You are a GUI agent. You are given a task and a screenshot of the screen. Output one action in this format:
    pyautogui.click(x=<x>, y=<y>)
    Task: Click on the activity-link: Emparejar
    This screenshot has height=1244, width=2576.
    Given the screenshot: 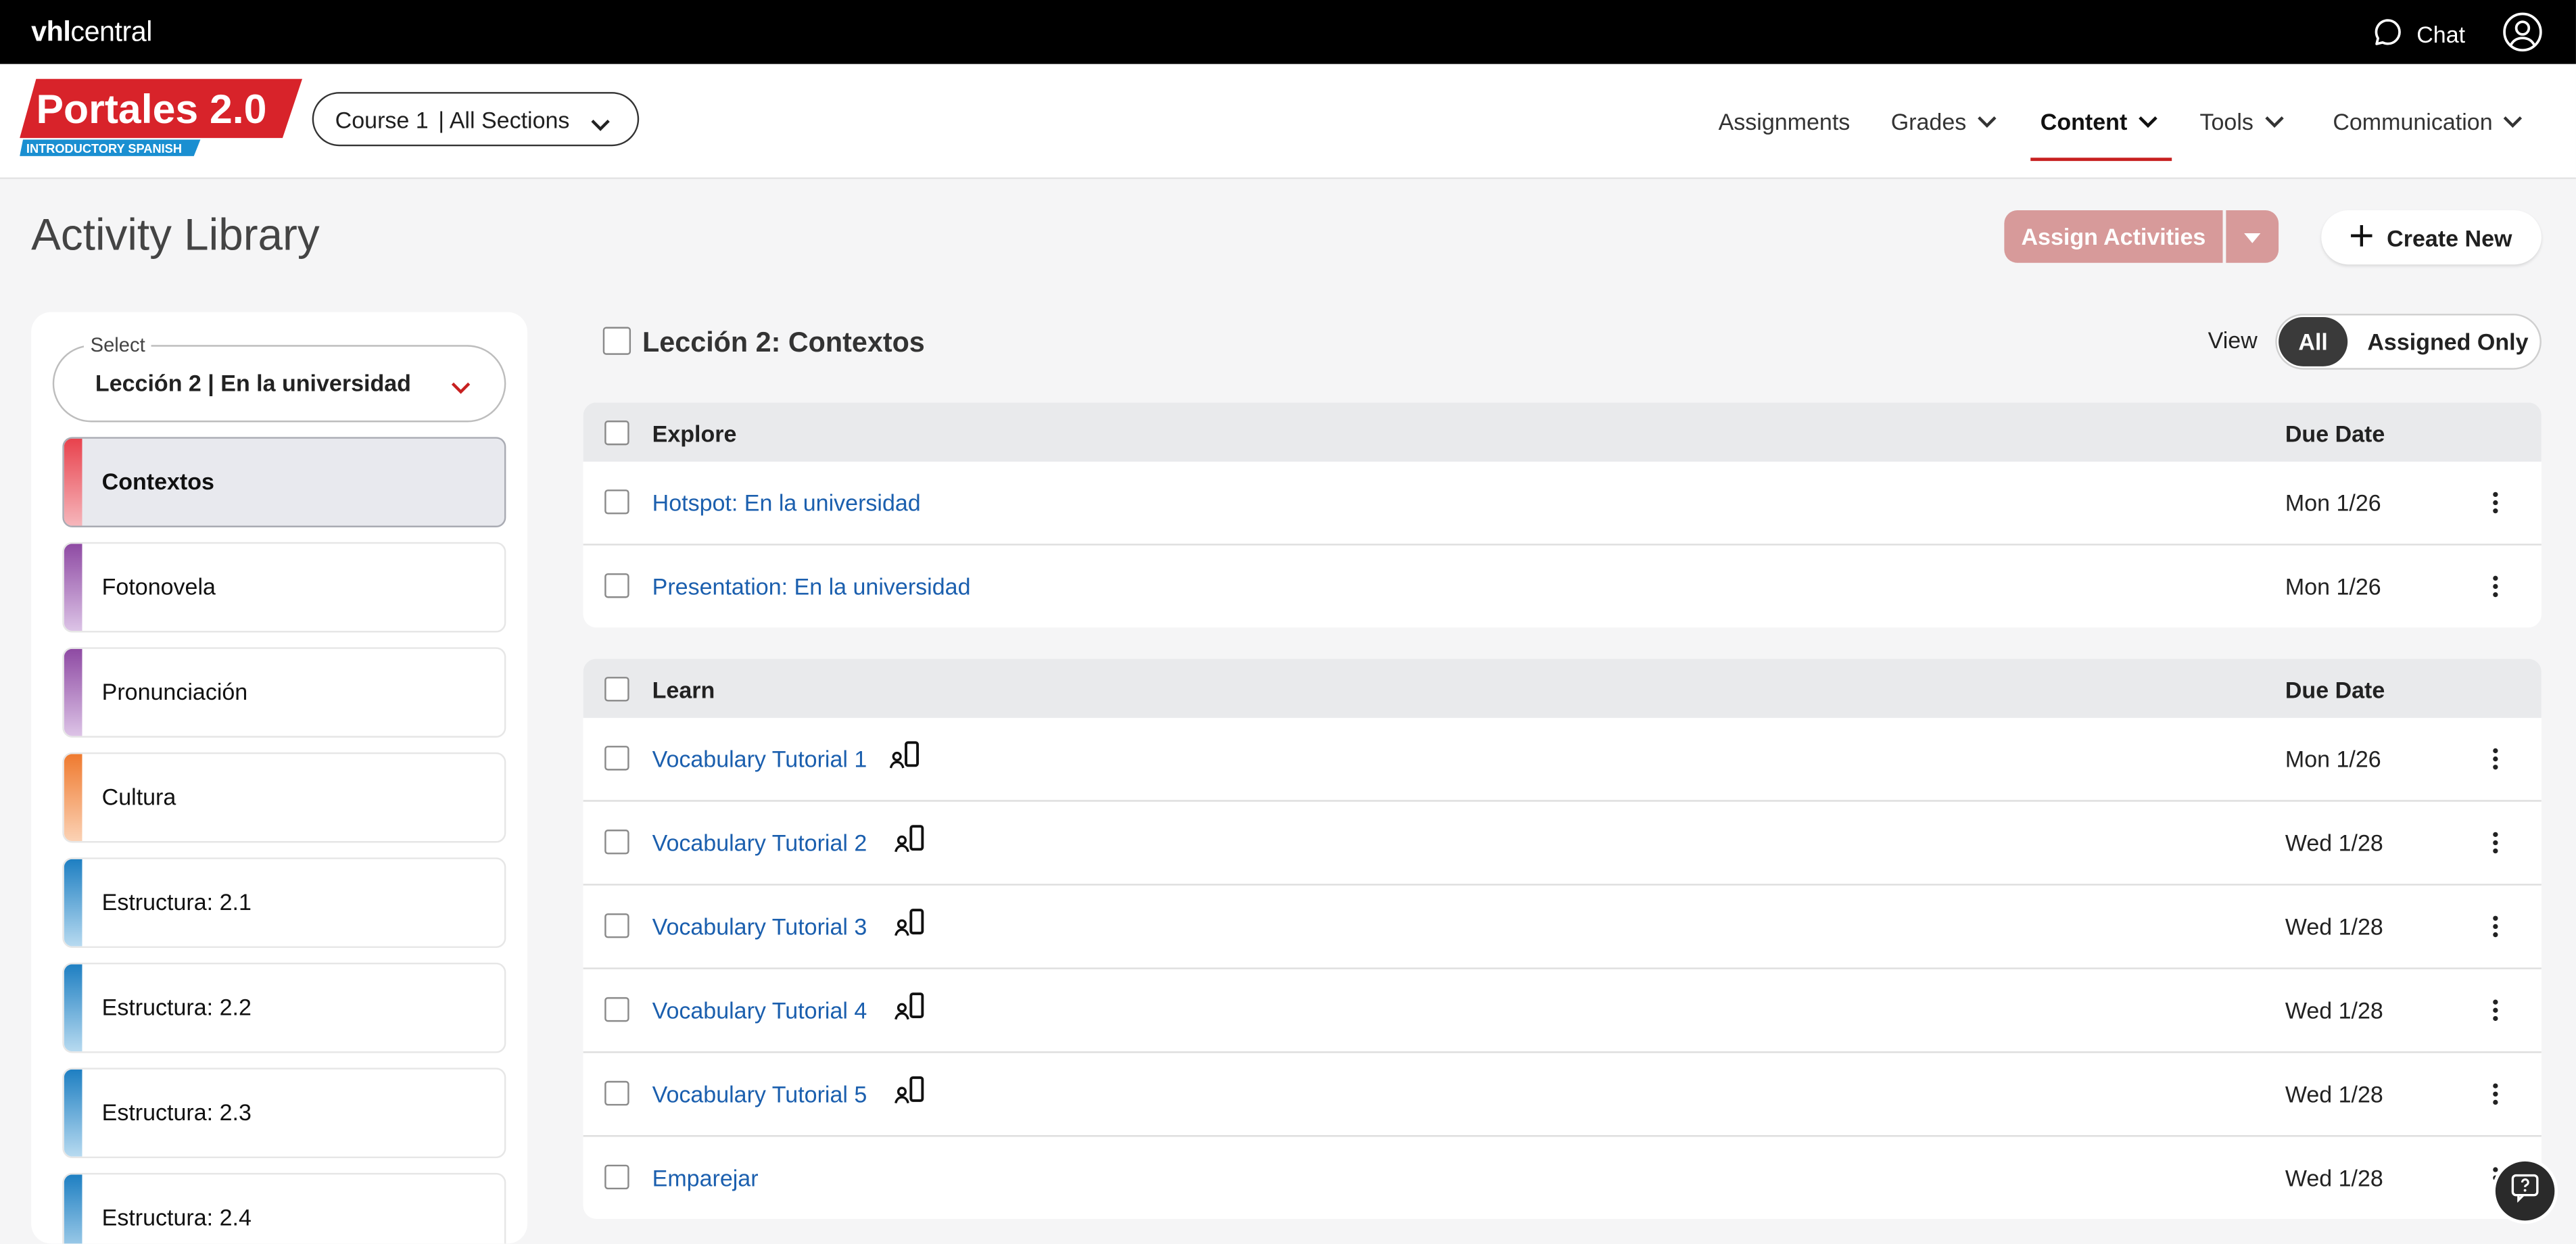 What is the action you would take?
    pyautogui.click(x=705, y=1178)
    